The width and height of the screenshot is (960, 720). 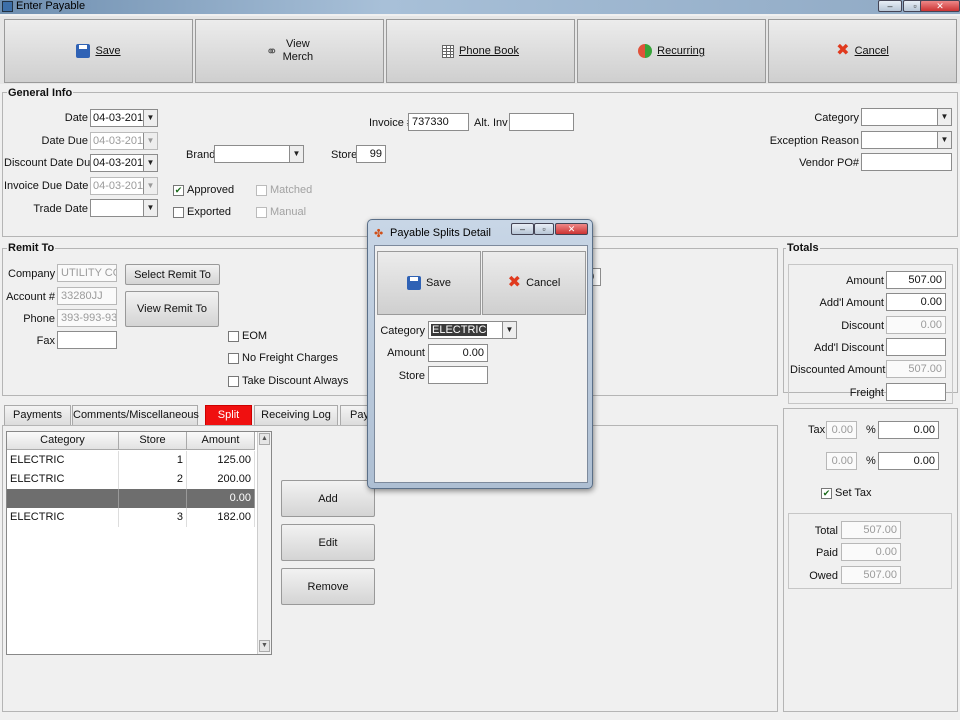 I want to click on recurring-button: Recurring, so click(x=671, y=51).